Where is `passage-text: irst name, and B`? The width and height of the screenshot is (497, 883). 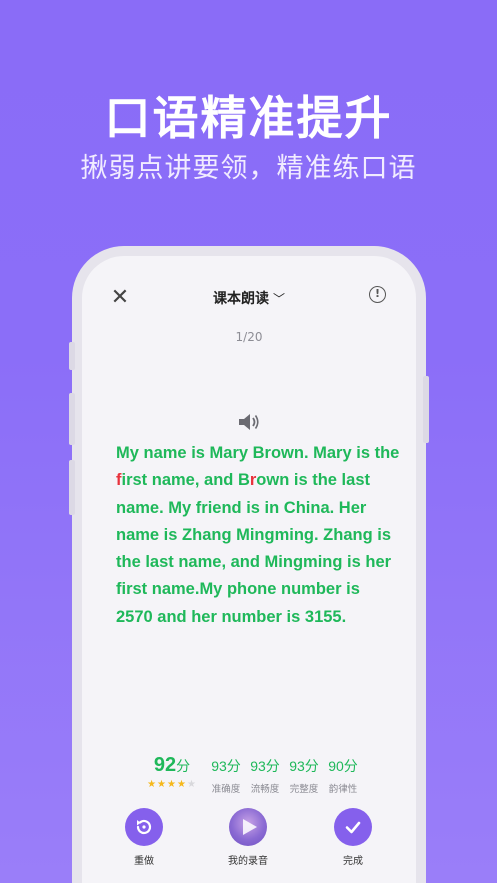 passage-text: irst name, and B is located at coordinates (185, 480).